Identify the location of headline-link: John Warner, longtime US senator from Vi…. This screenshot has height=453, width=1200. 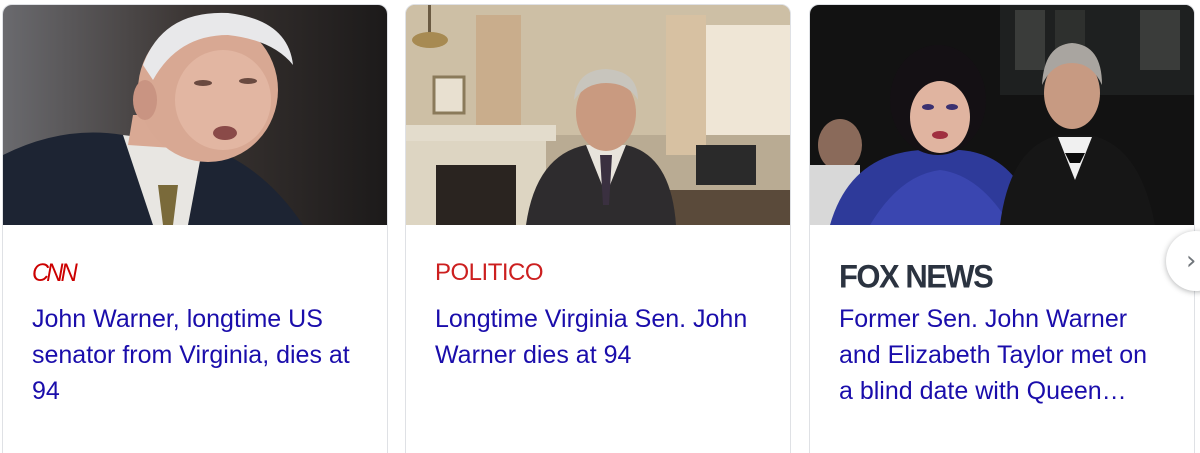
(195, 355).